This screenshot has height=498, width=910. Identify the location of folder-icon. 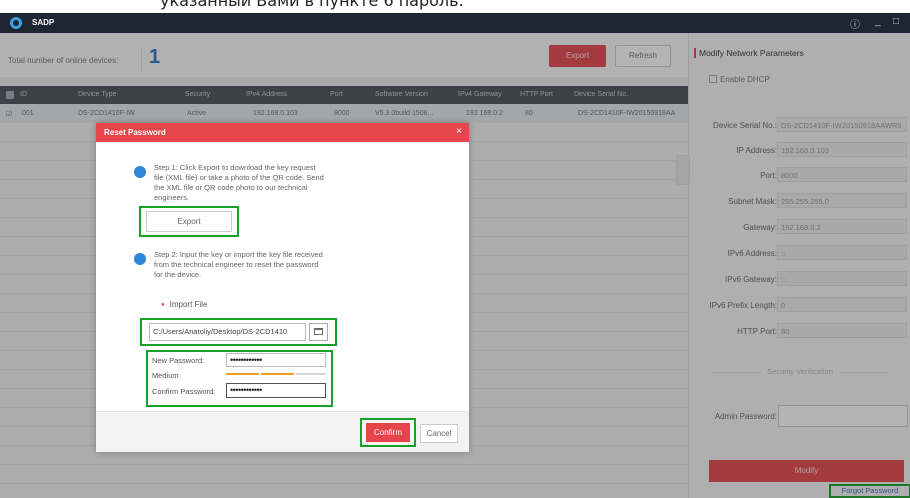
(318, 331).